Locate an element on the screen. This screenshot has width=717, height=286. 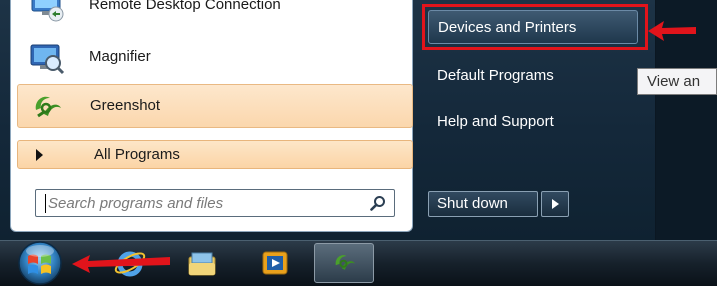
shutdown-label: Shut down is located at coordinates (472, 203).